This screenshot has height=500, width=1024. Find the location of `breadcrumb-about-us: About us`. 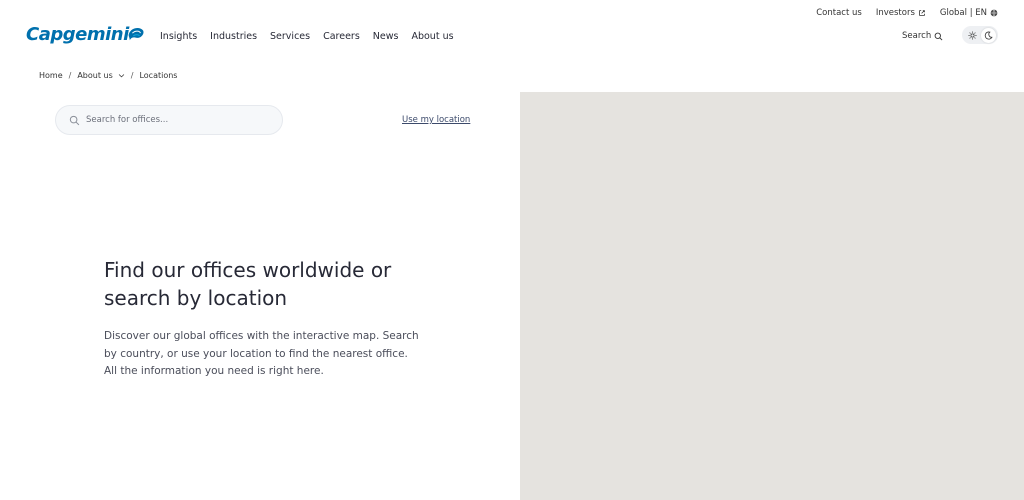

breadcrumb-about-us: About us is located at coordinates (100, 75).